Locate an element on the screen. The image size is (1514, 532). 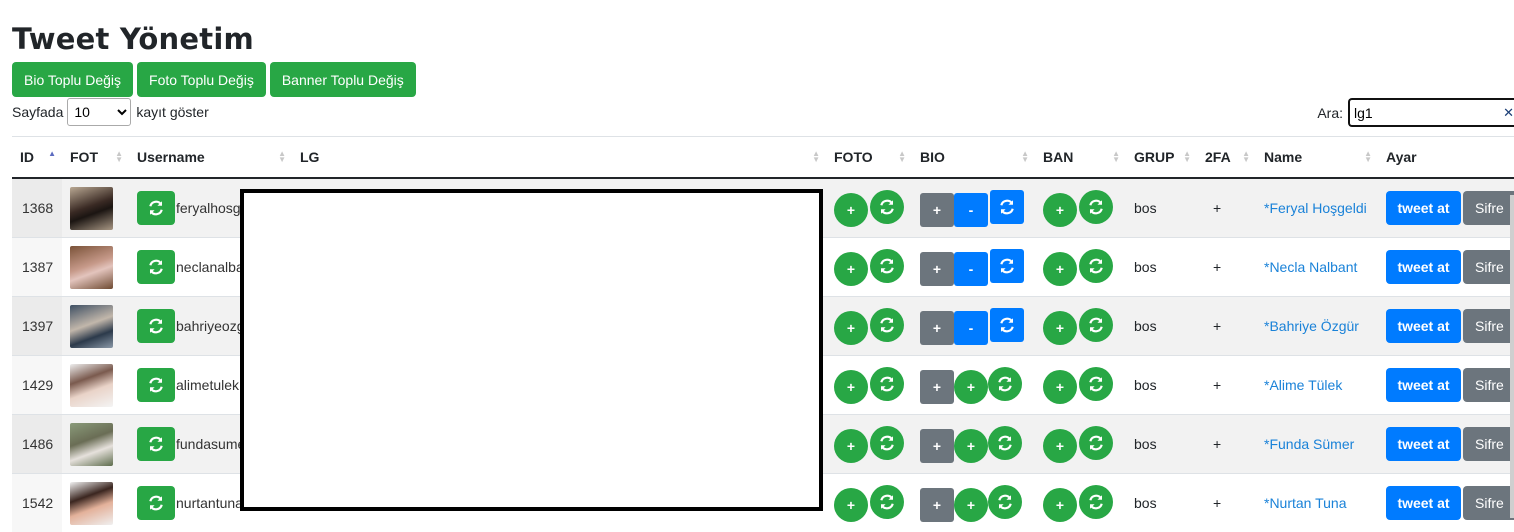
name-link: *Feryal Hoşgeldi is located at coordinates (1315, 208).